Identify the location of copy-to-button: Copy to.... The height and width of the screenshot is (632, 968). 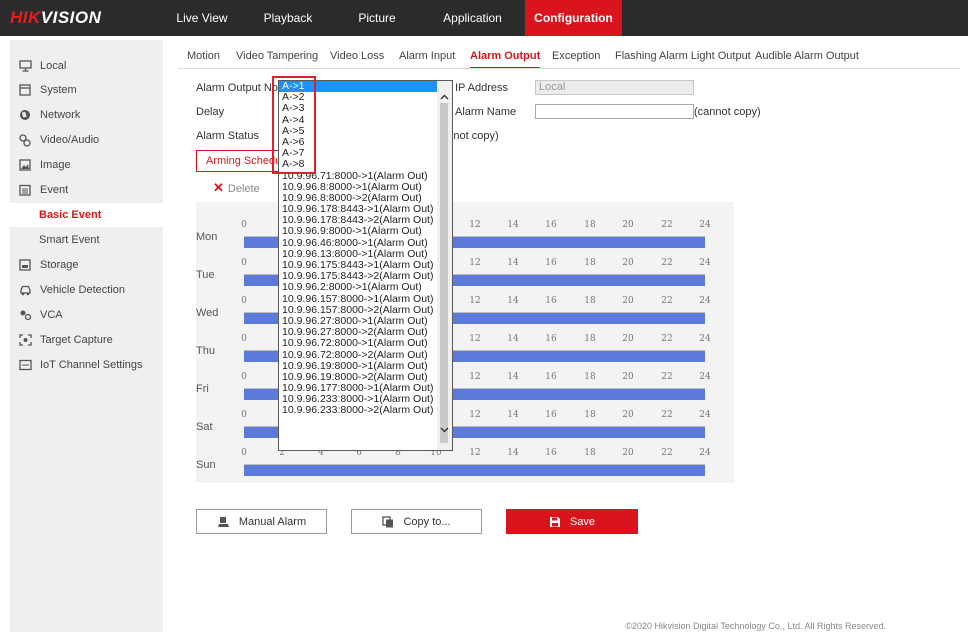
(416, 521).